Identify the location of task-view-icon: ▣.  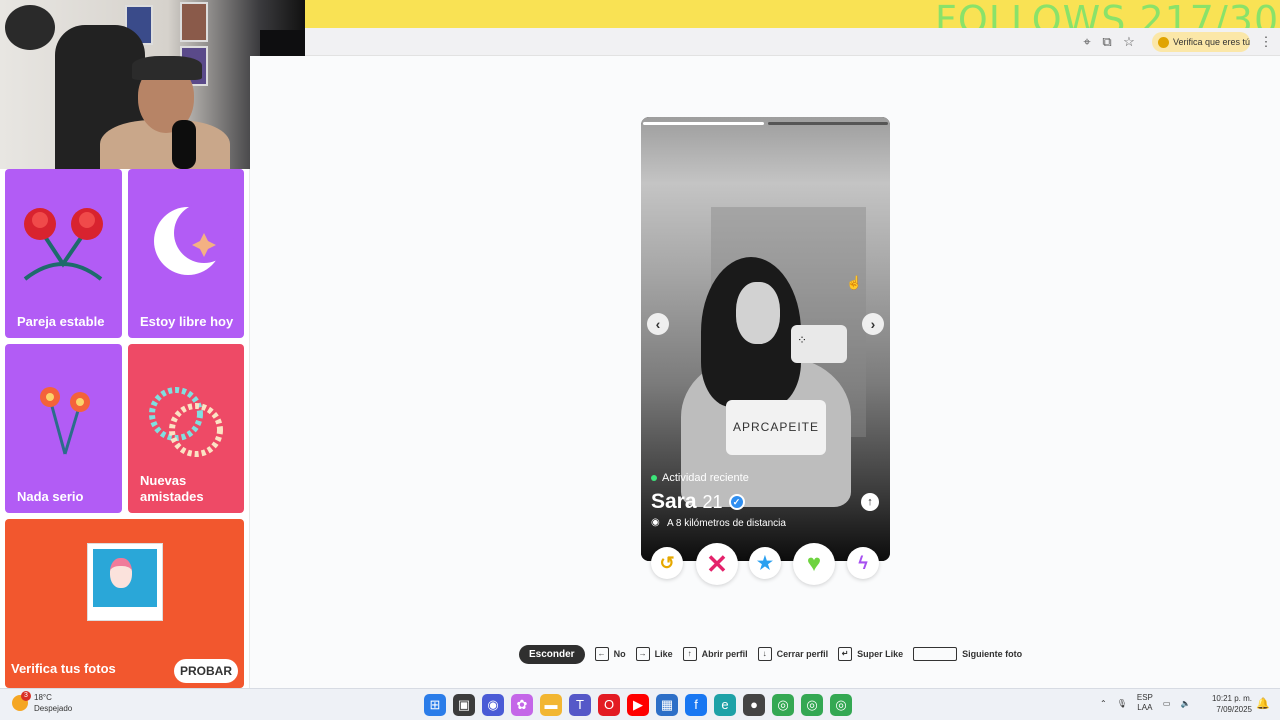
(464, 705).